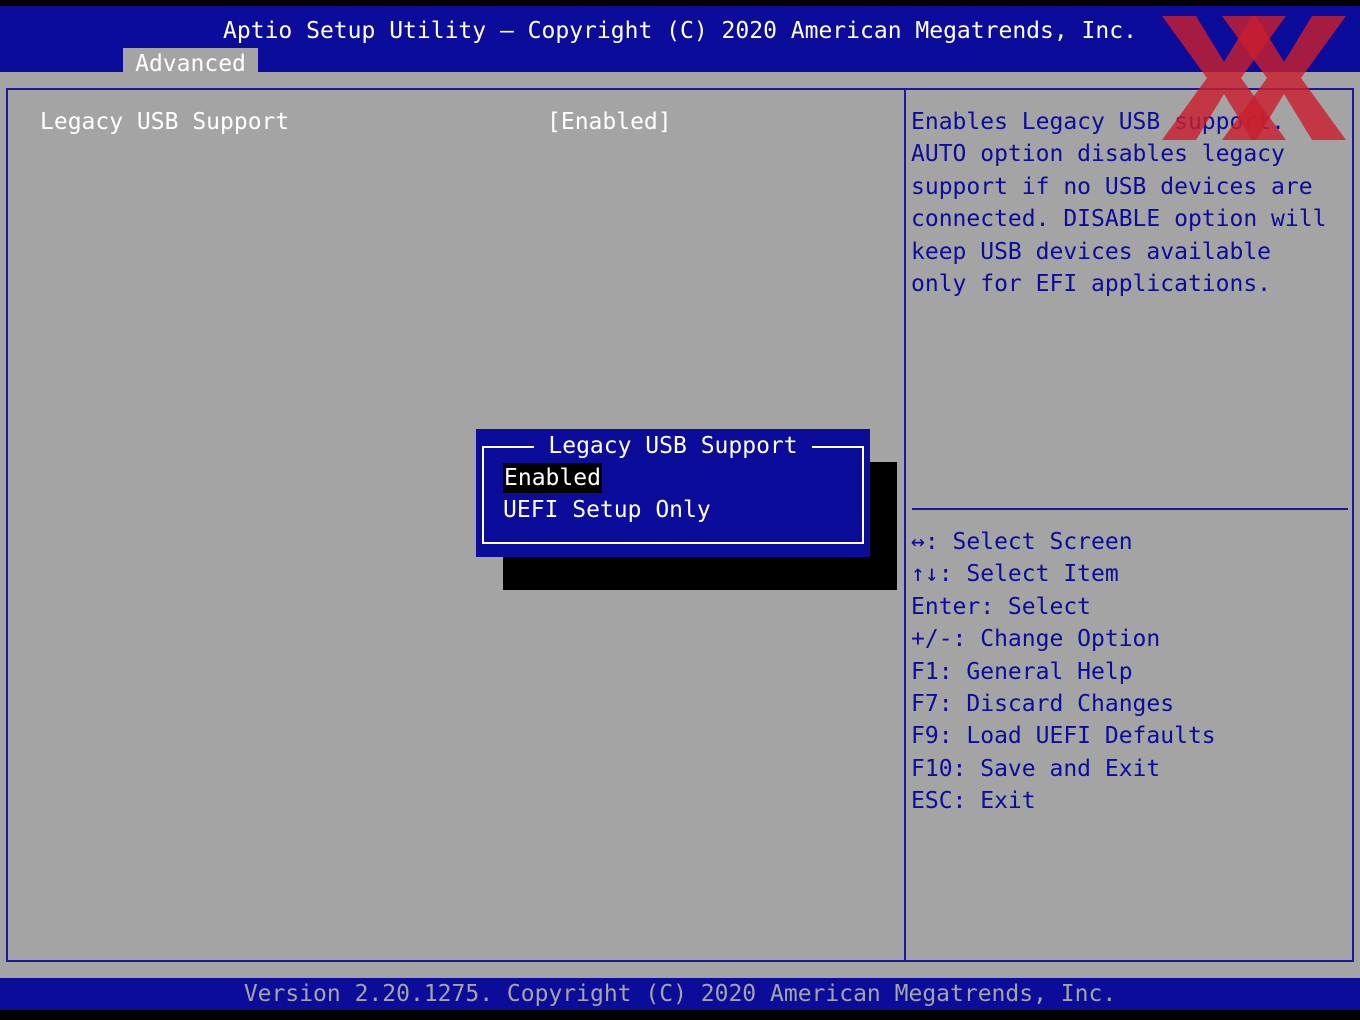 The height and width of the screenshot is (1020, 1360). Describe the element at coordinates (1119, 219) in the screenshot. I see `help-line: connected. DISABLE option will` at that location.